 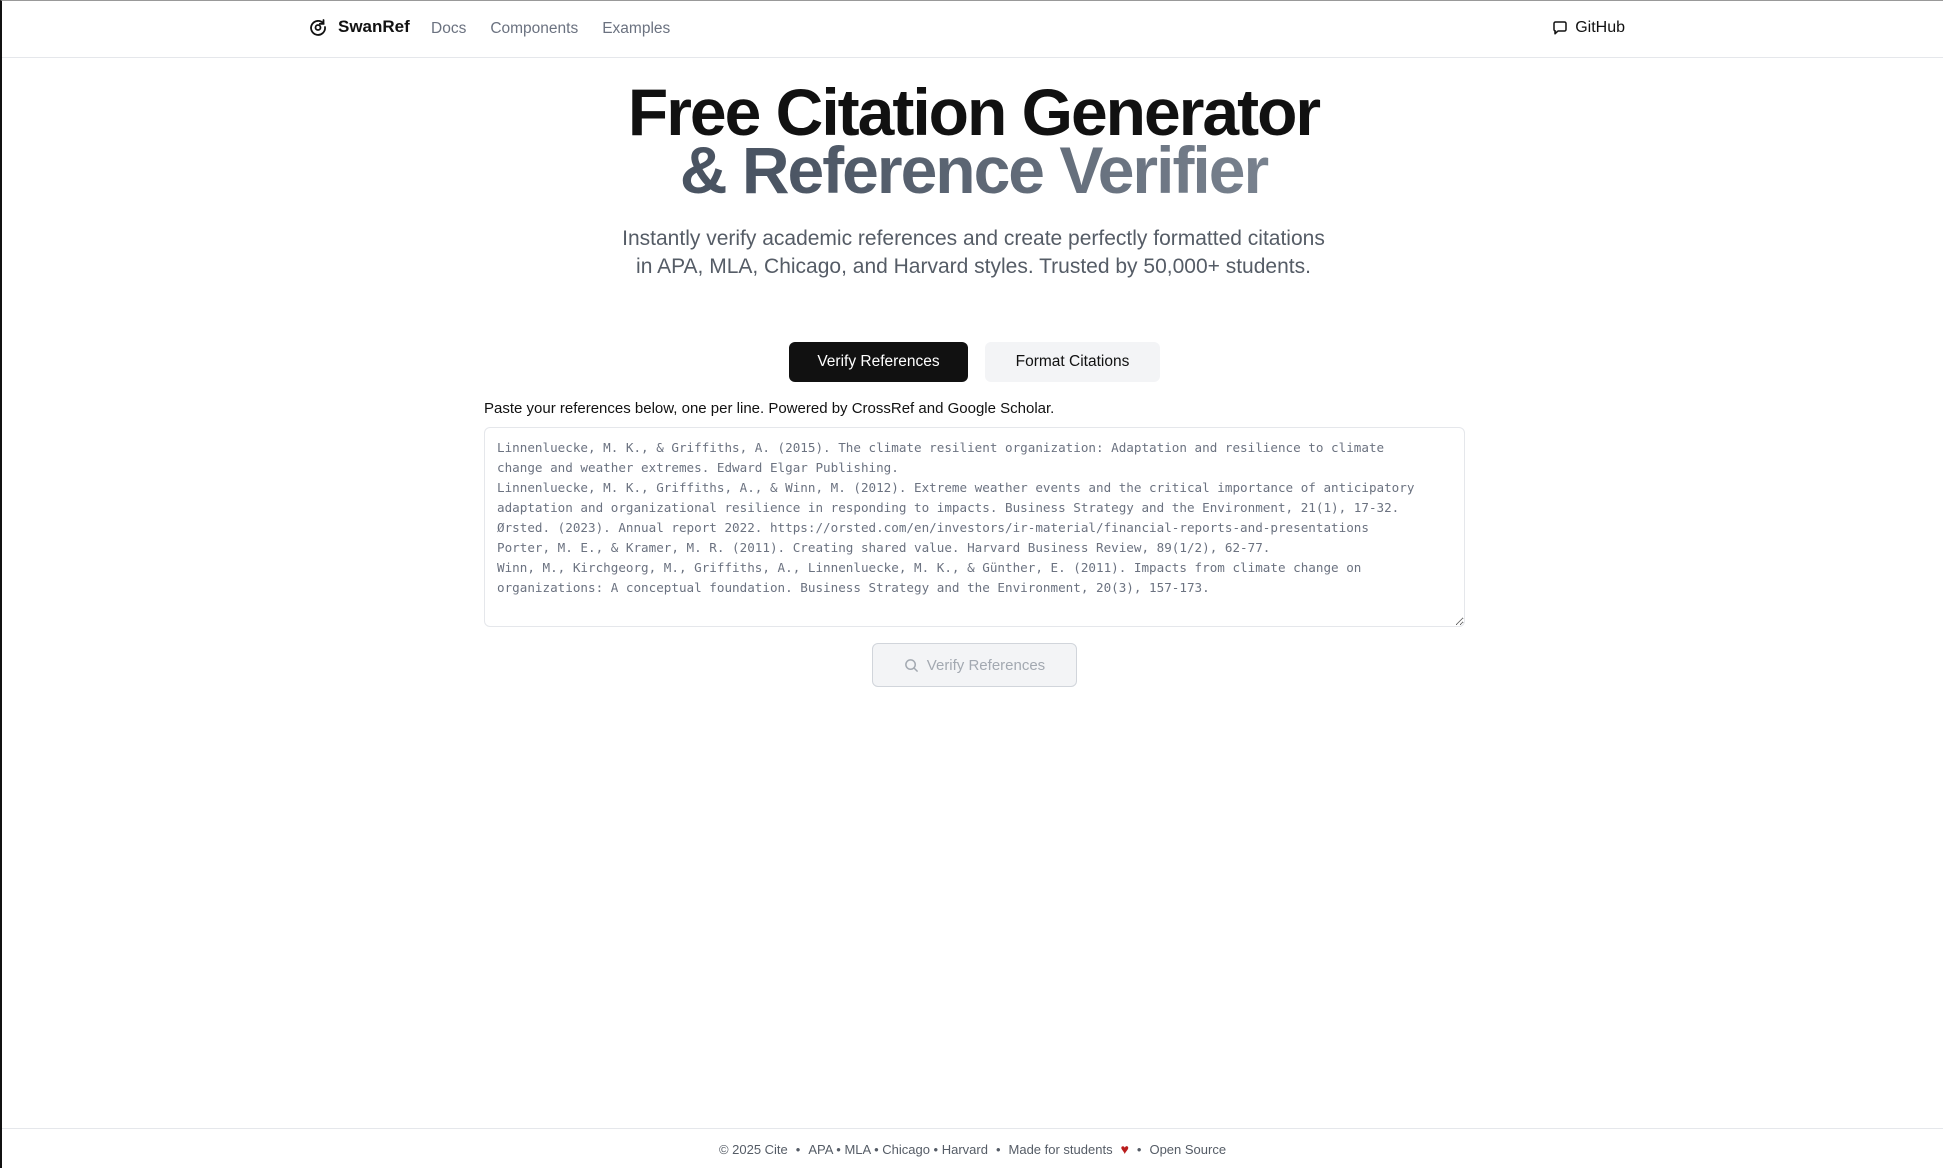 What do you see at coordinates (1124, 1149) in the screenshot?
I see `heart-icon: ♥` at bounding box center [1124, 1149].